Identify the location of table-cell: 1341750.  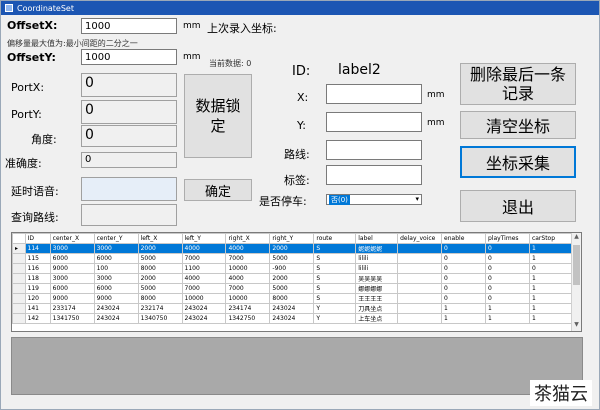
(72, 318).